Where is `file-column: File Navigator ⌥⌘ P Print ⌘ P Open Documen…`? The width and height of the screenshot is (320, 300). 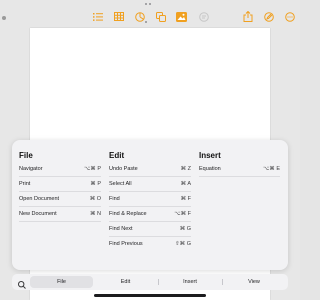
file-column: File Navigator ⌥⌘ P Print ⌘ P Open Documen… is located at coordinates (60, 186).